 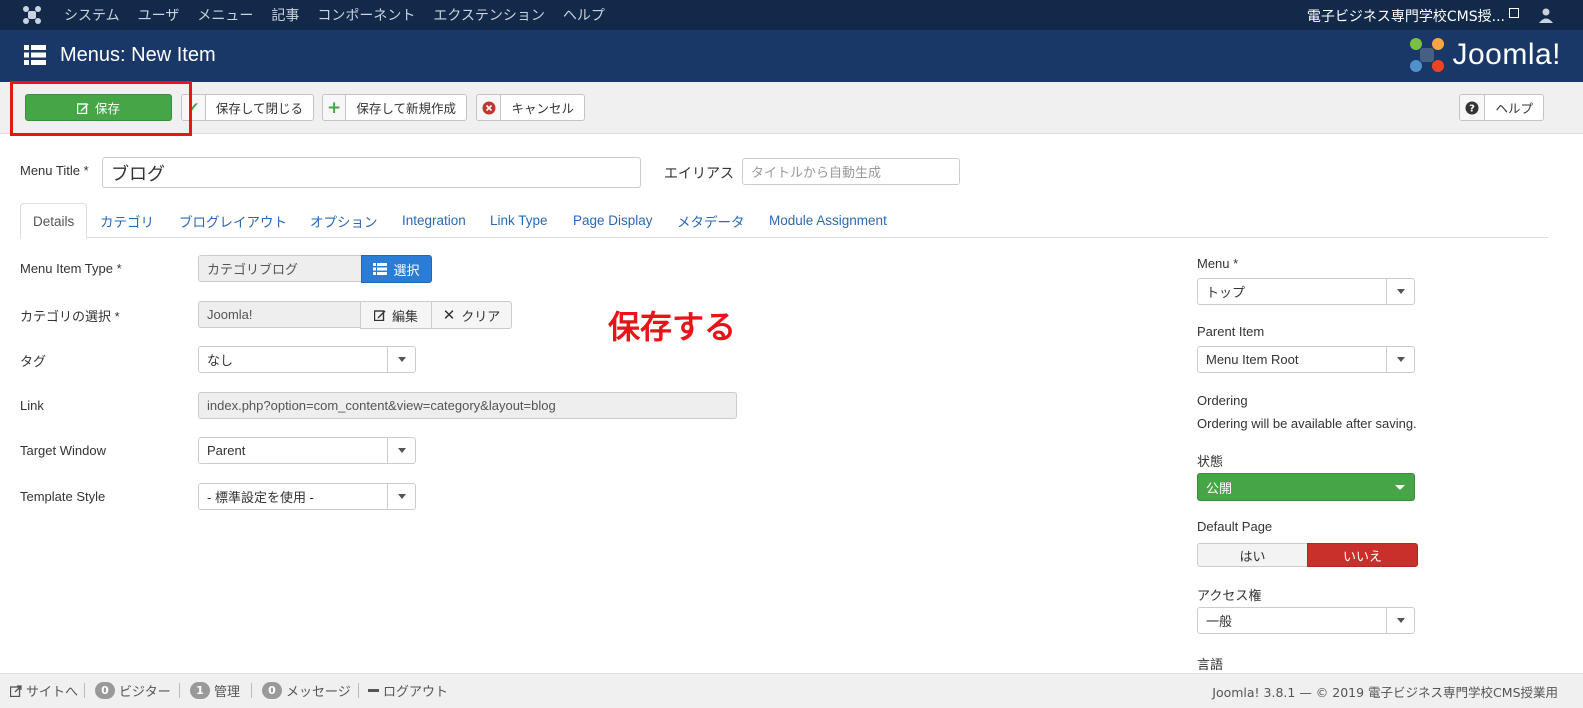 What do you see at coordinates (1484, 55) in the screenshot?
I see `joomla-logo: Joomla!` at bounding box center [1484, 55].